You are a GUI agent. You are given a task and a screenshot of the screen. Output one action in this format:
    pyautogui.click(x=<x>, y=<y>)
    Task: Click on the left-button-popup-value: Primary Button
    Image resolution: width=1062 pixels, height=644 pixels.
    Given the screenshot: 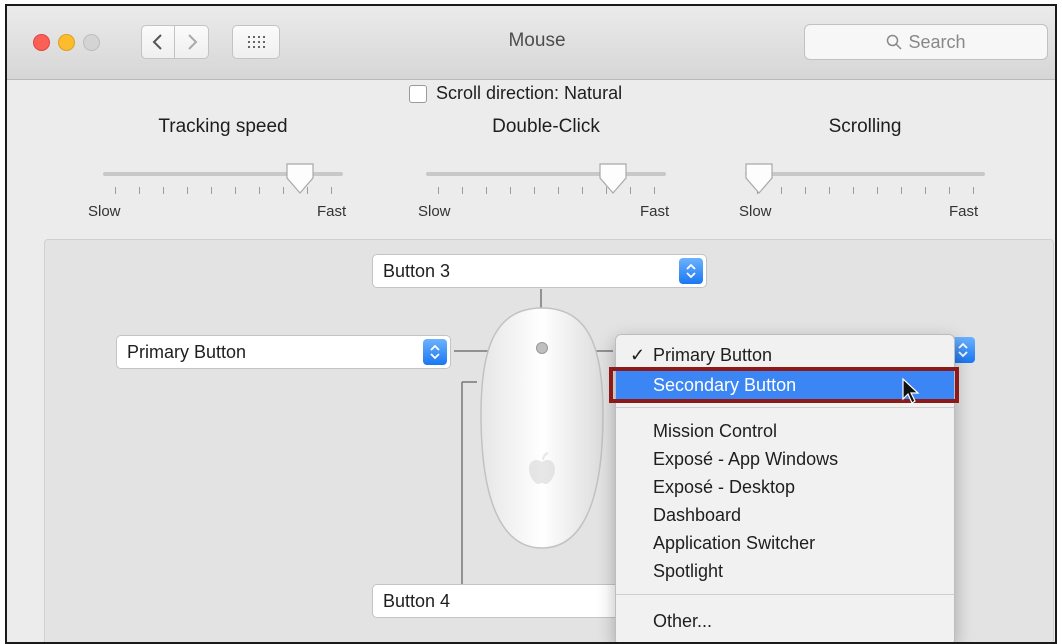 What is the action you would take?
    pyautogui.click(x=187, y=351)
    